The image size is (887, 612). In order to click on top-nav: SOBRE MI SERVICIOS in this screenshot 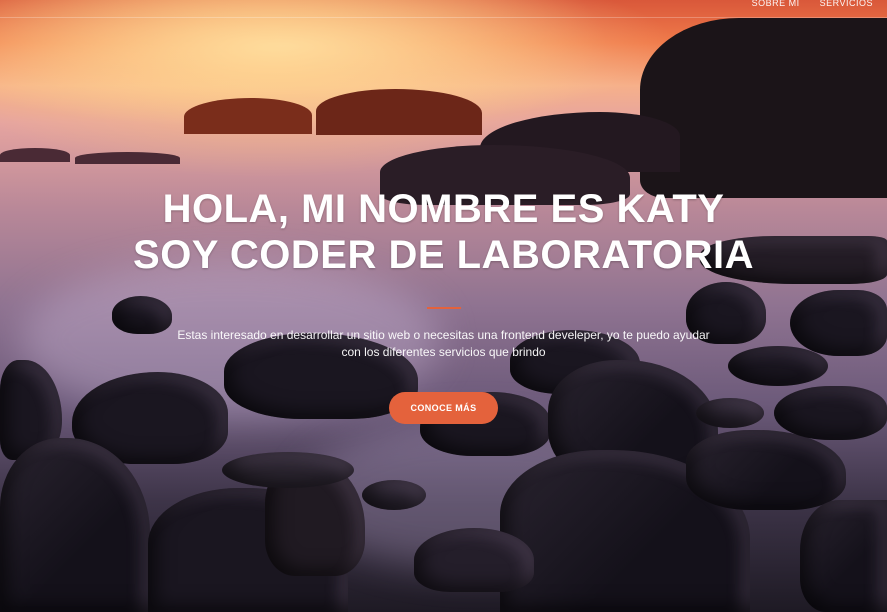, I will do `click(812, 7)`.